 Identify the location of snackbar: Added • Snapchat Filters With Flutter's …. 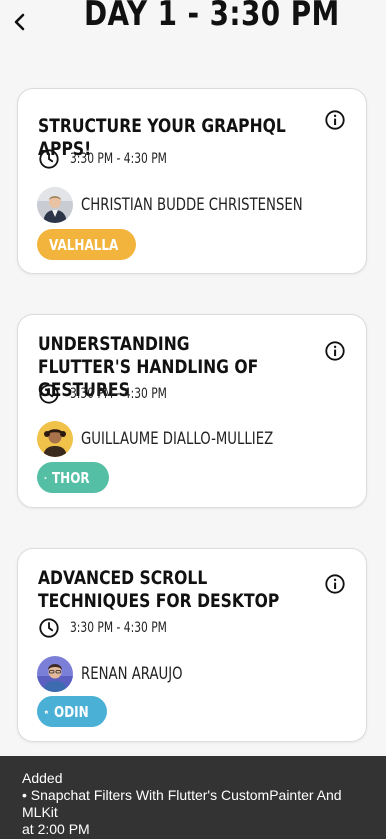
(193, 797).